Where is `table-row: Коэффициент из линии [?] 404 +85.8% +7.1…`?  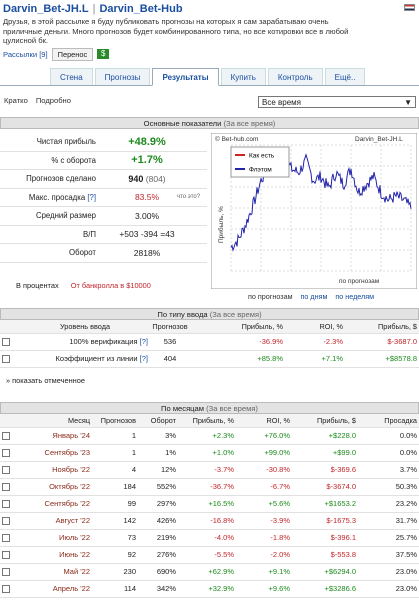
table-row: Коэффициент из линии [?] 404 +85.8% +7.1… is located at coordinates (209, 359).